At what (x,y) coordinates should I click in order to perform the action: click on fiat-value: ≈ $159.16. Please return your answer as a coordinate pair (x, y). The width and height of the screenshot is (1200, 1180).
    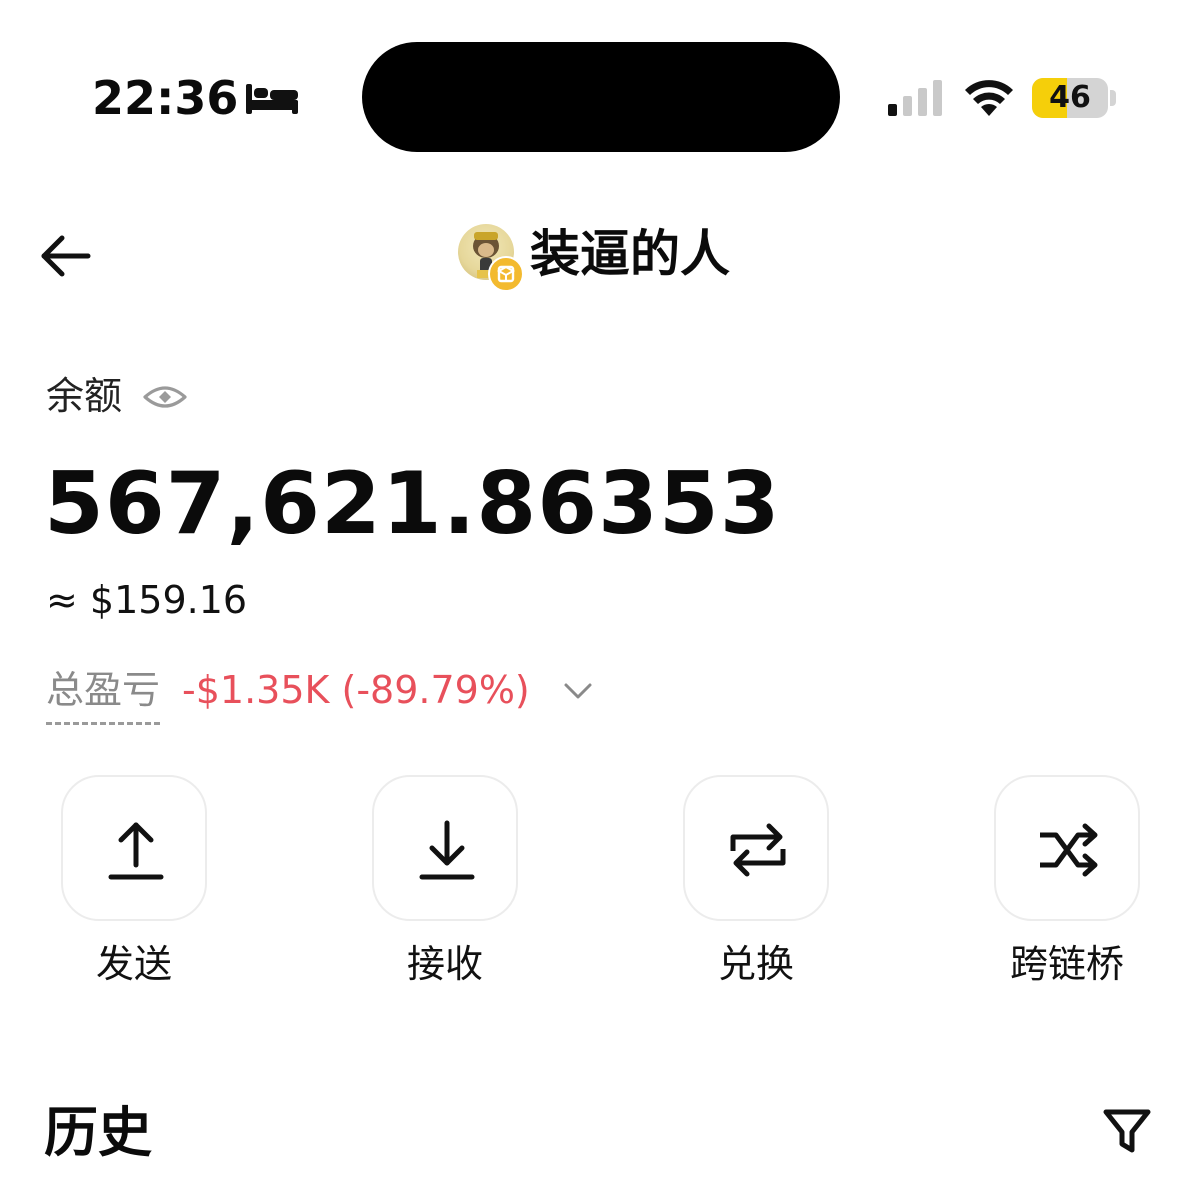
    Looking at the image, I should click on (147, 600).